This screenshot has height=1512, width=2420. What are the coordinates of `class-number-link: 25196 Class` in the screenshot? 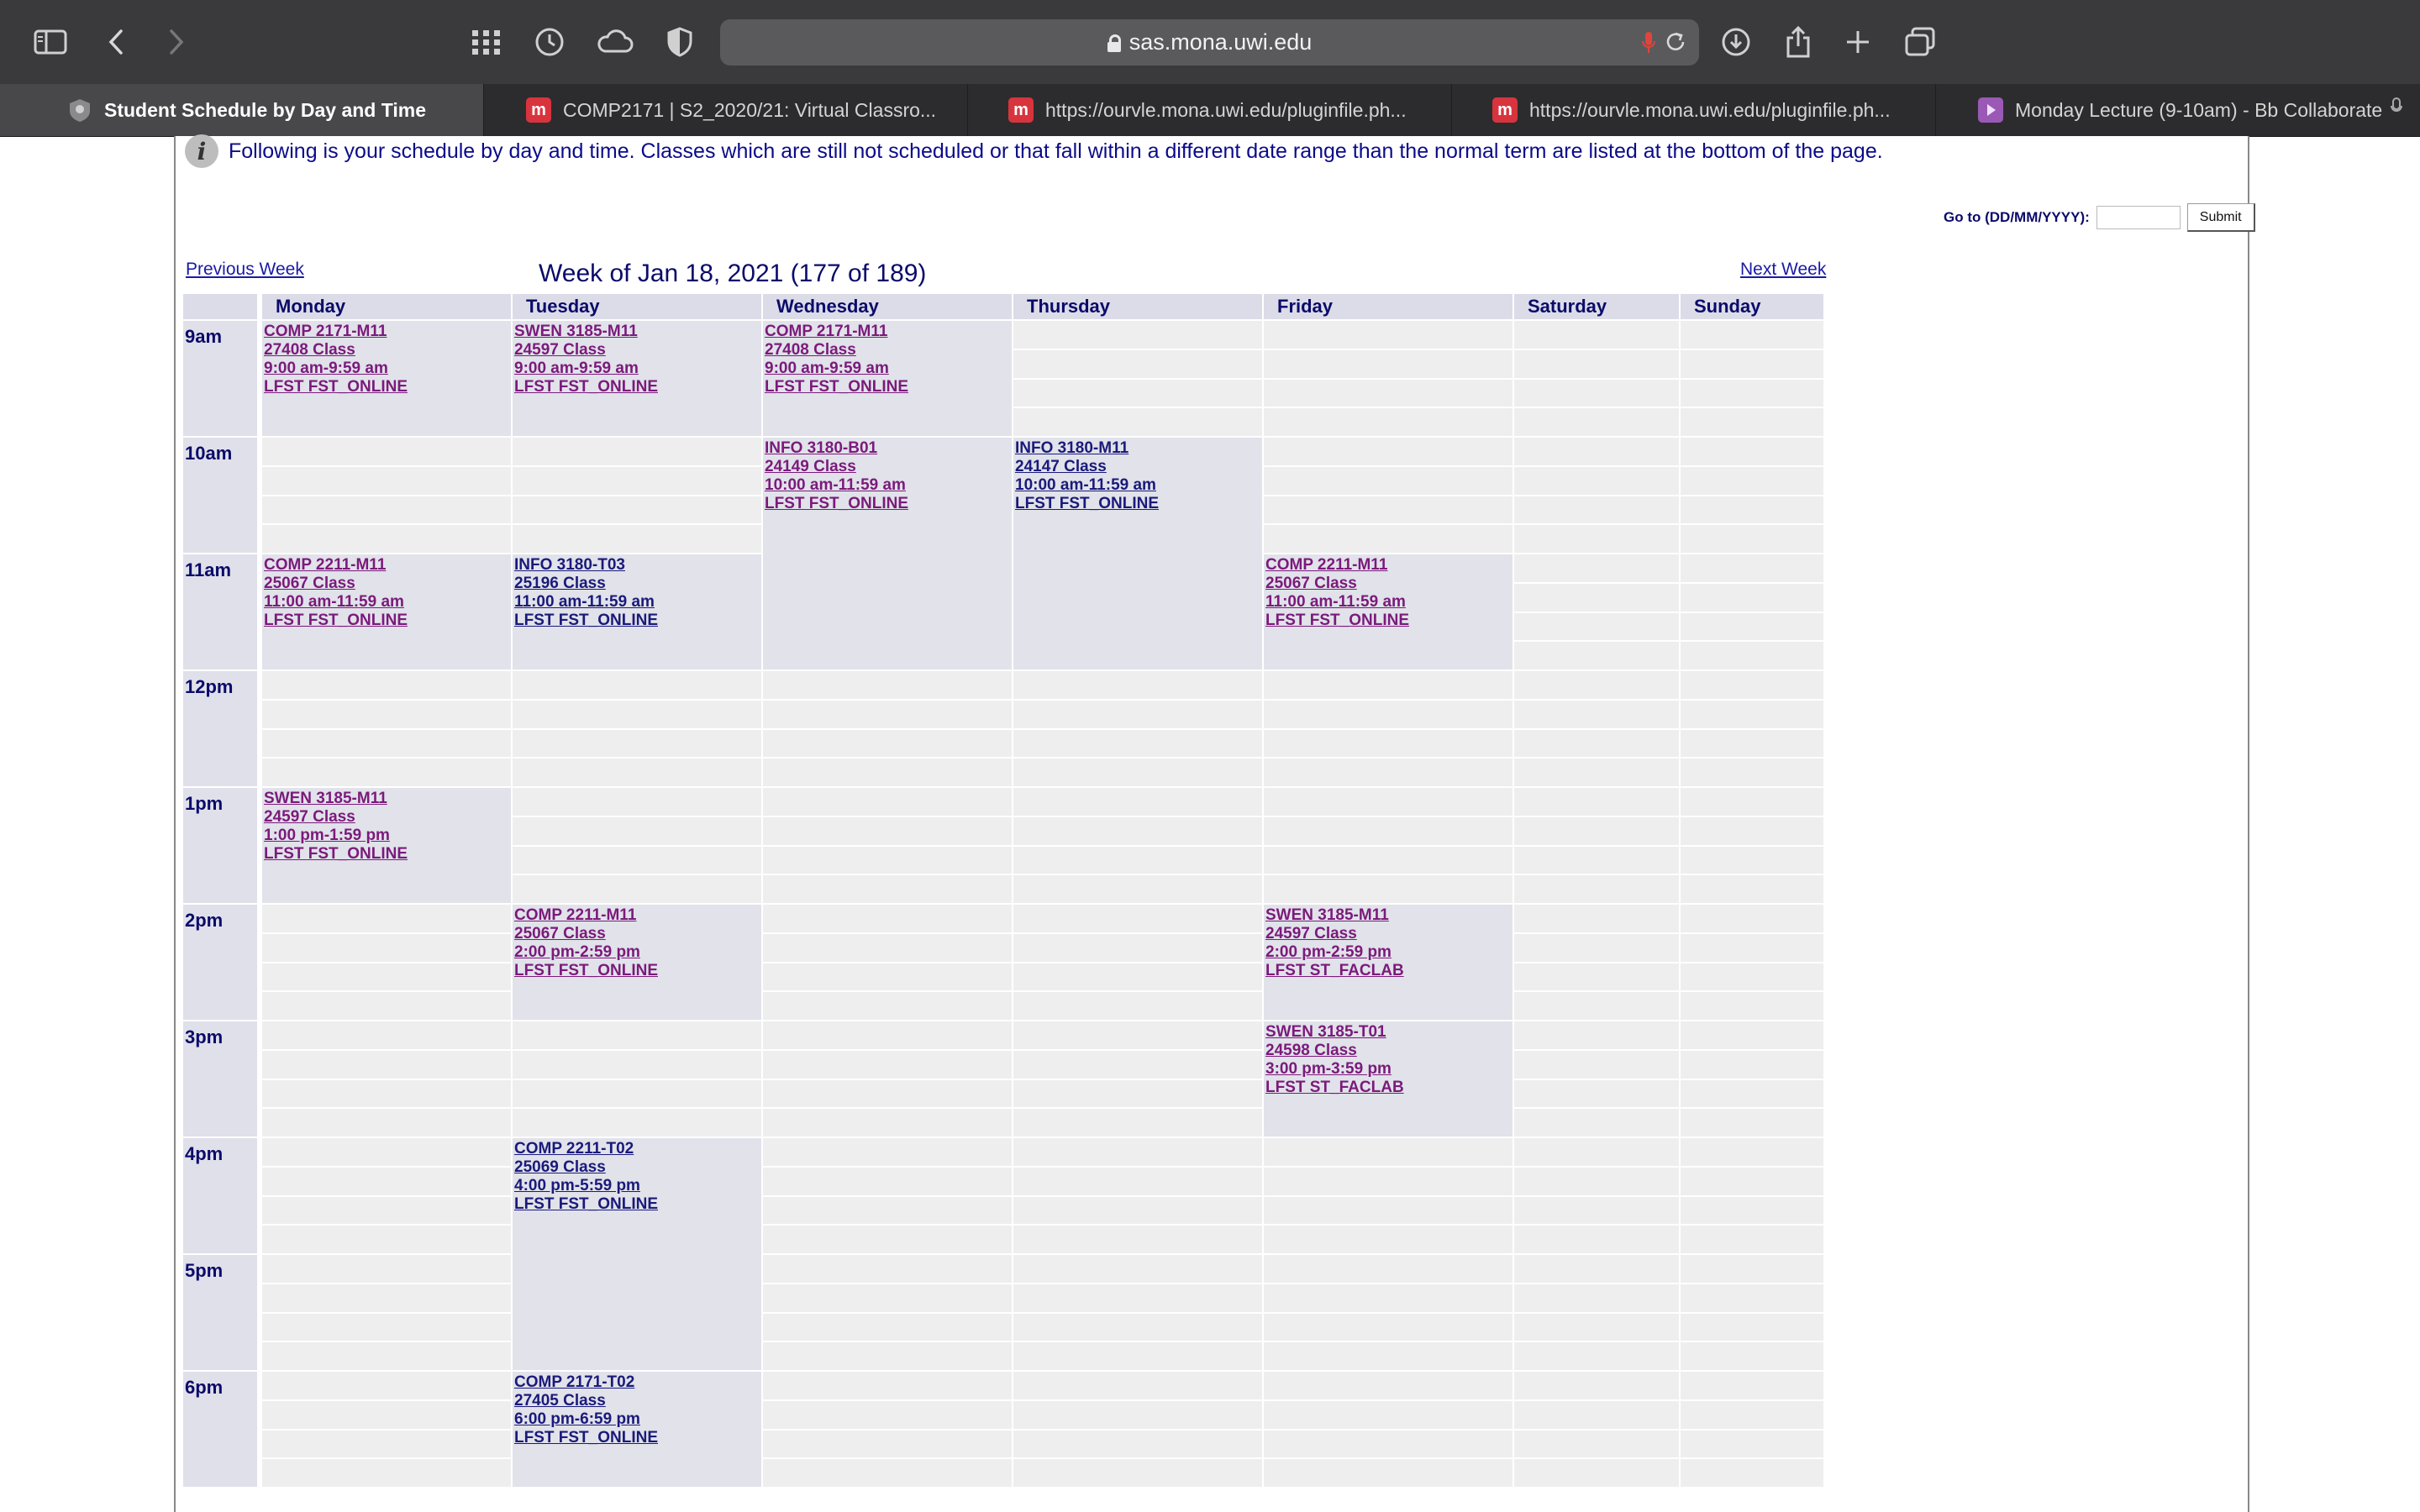 It's located at (637, 584).